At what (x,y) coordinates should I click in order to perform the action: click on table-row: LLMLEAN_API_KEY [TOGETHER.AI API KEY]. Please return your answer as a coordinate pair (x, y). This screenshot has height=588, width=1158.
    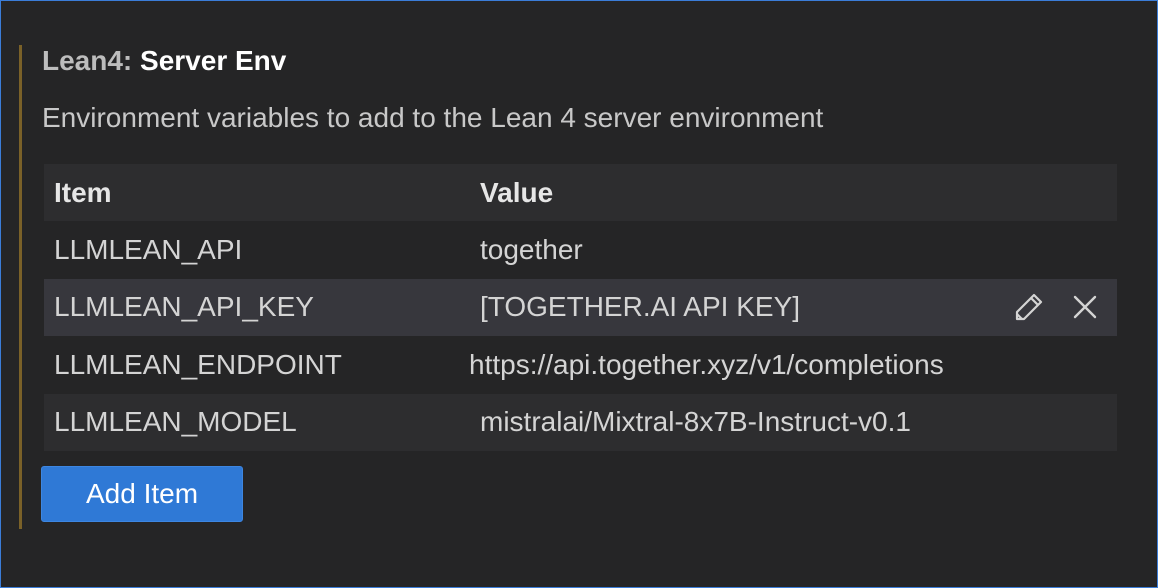
    Looking at the image, I should click on (580, 307).